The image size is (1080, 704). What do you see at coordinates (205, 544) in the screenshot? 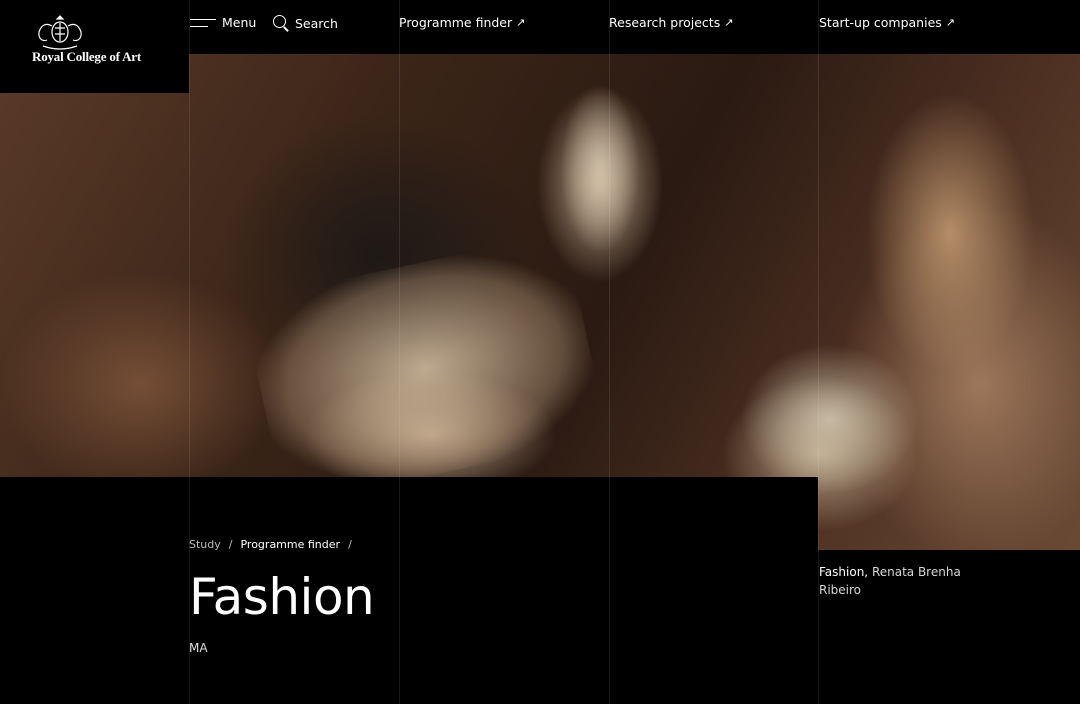
I see `breadcrumb-item-study: Study` at bounding box center [205, 544].